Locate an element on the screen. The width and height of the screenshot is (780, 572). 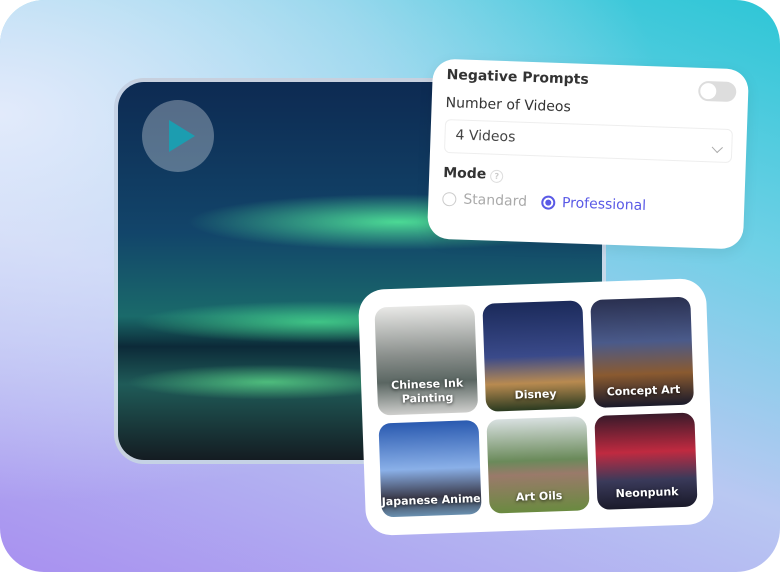
select-value: 4 Videos is located at coordinates (485, 136).